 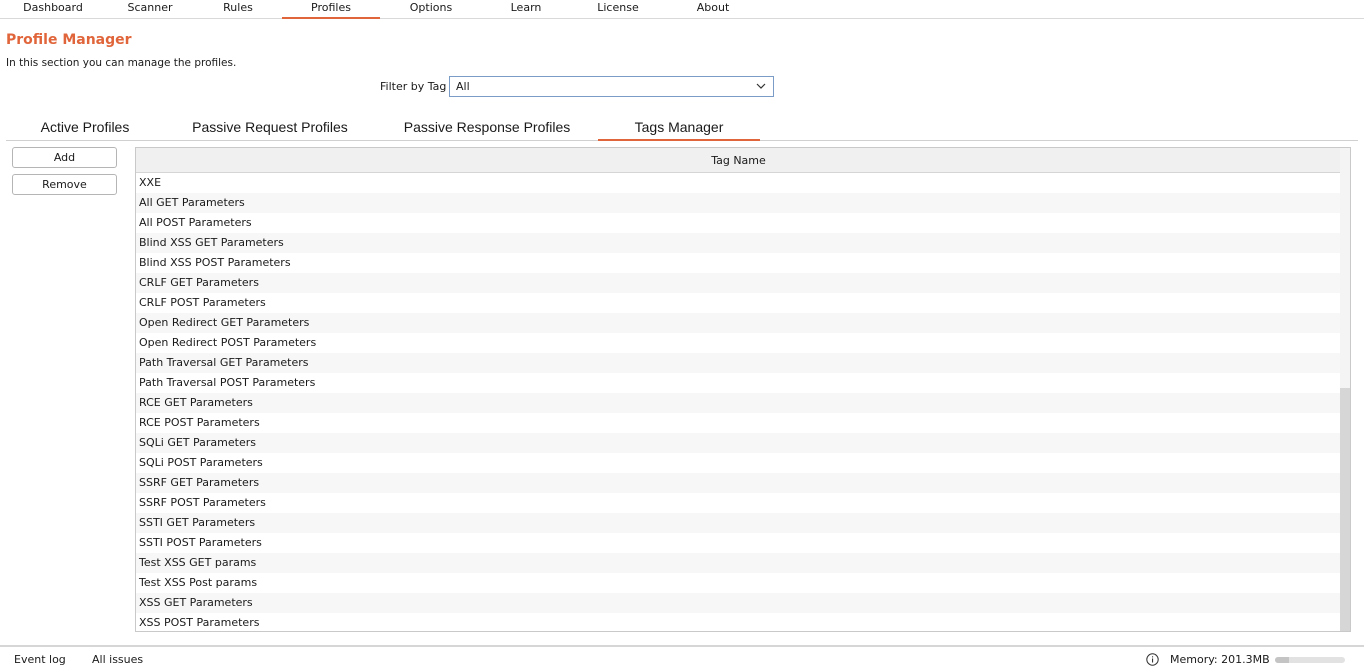 I want to click on info-icon, so click(x=1152, y=659).